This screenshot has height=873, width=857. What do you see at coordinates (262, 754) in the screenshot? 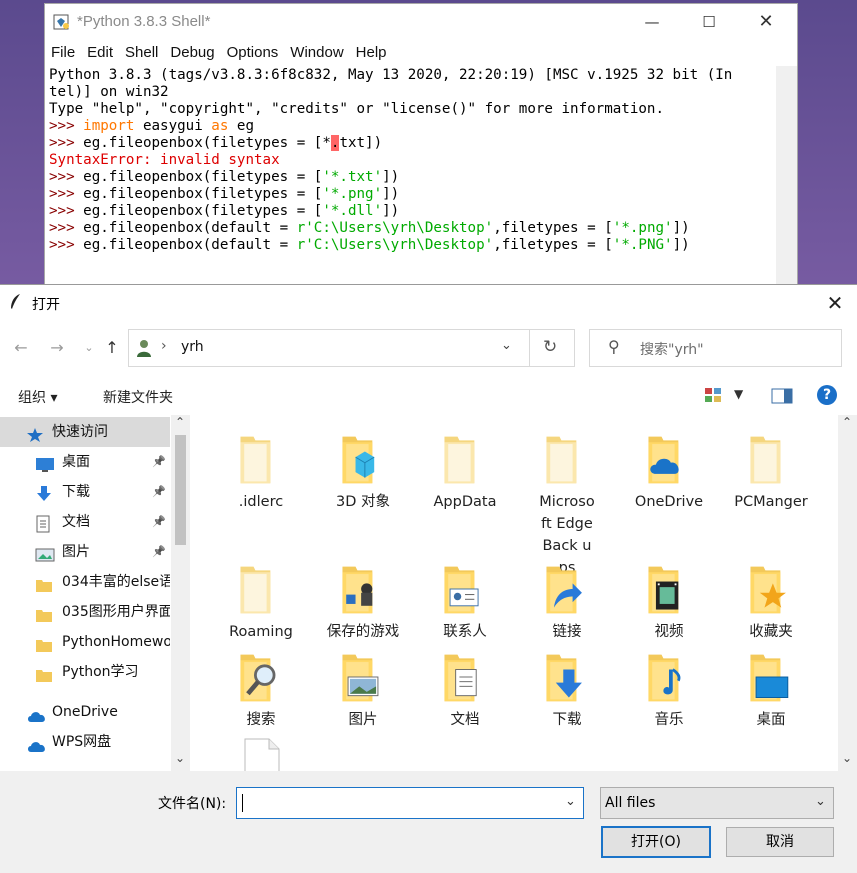
I see `file-icon` at bounding box center [262, 754].